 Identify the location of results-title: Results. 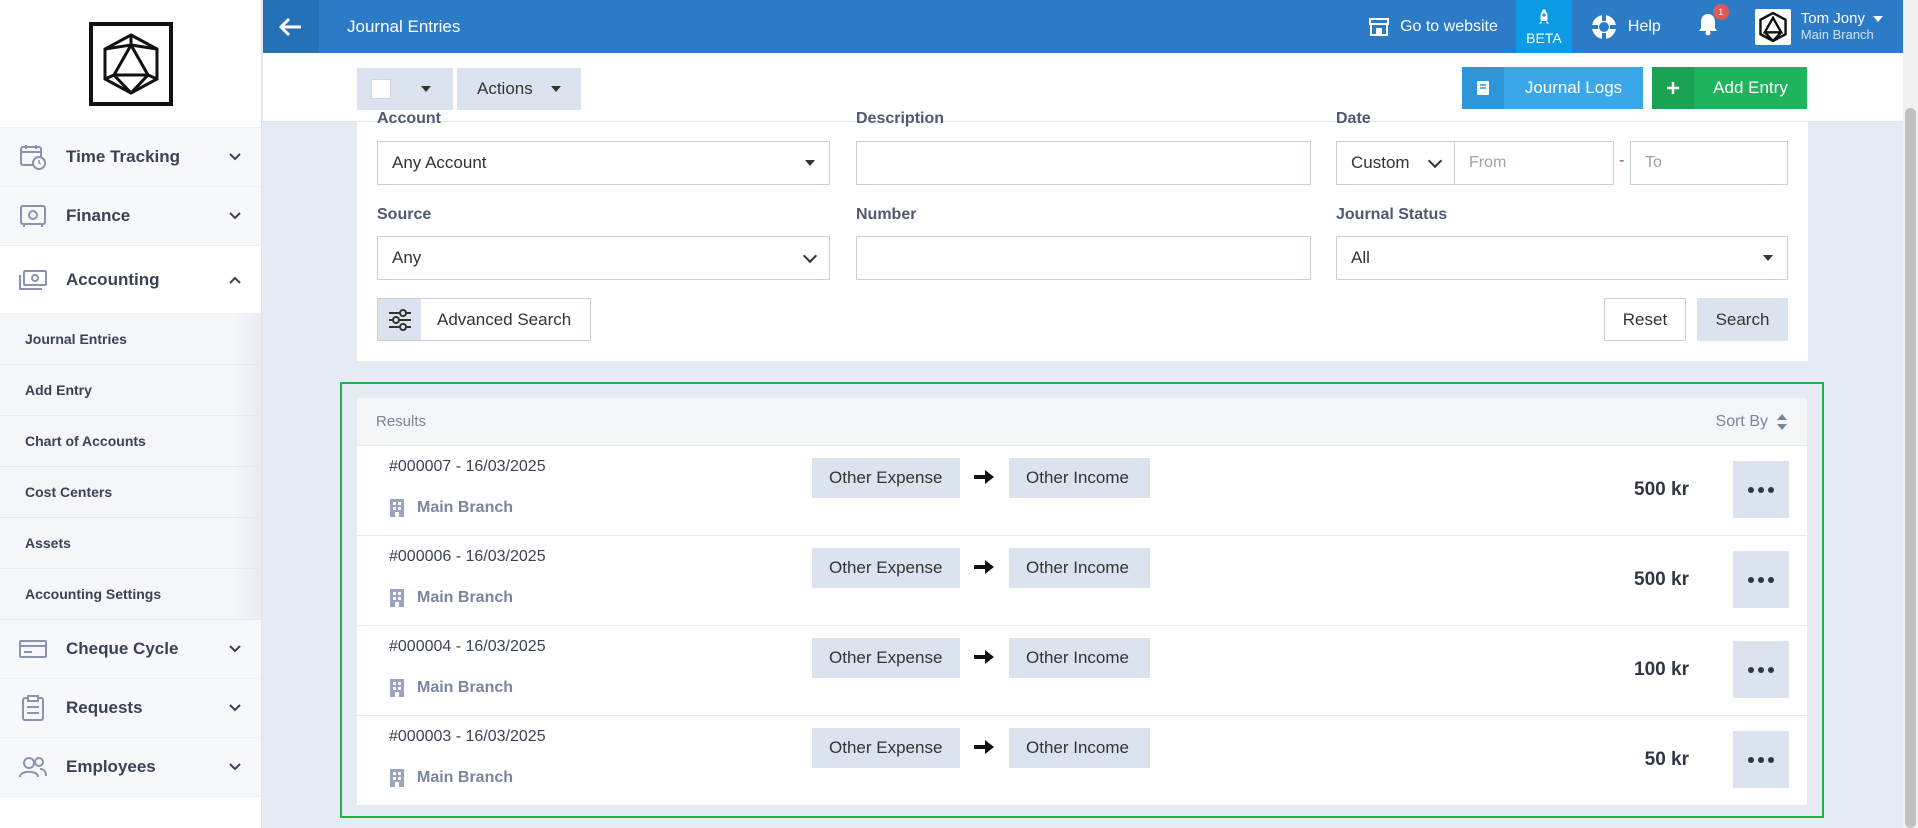
(401, 421).